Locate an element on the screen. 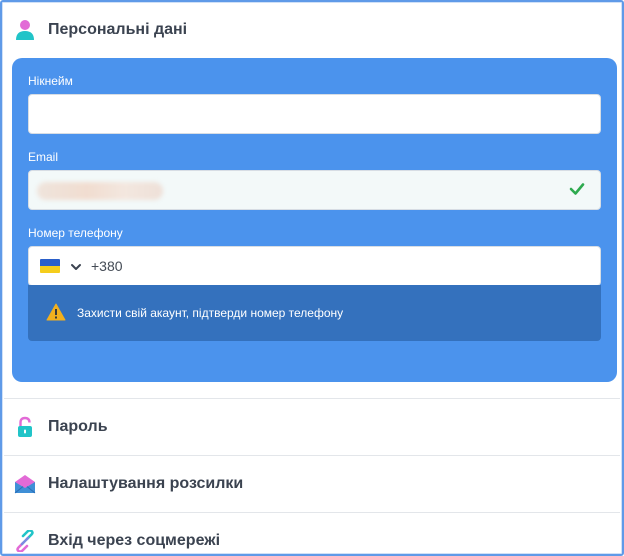 The height and width of the screenshot is (556, 624). ukraine-flag-icon is located at coordinates (50, 266).